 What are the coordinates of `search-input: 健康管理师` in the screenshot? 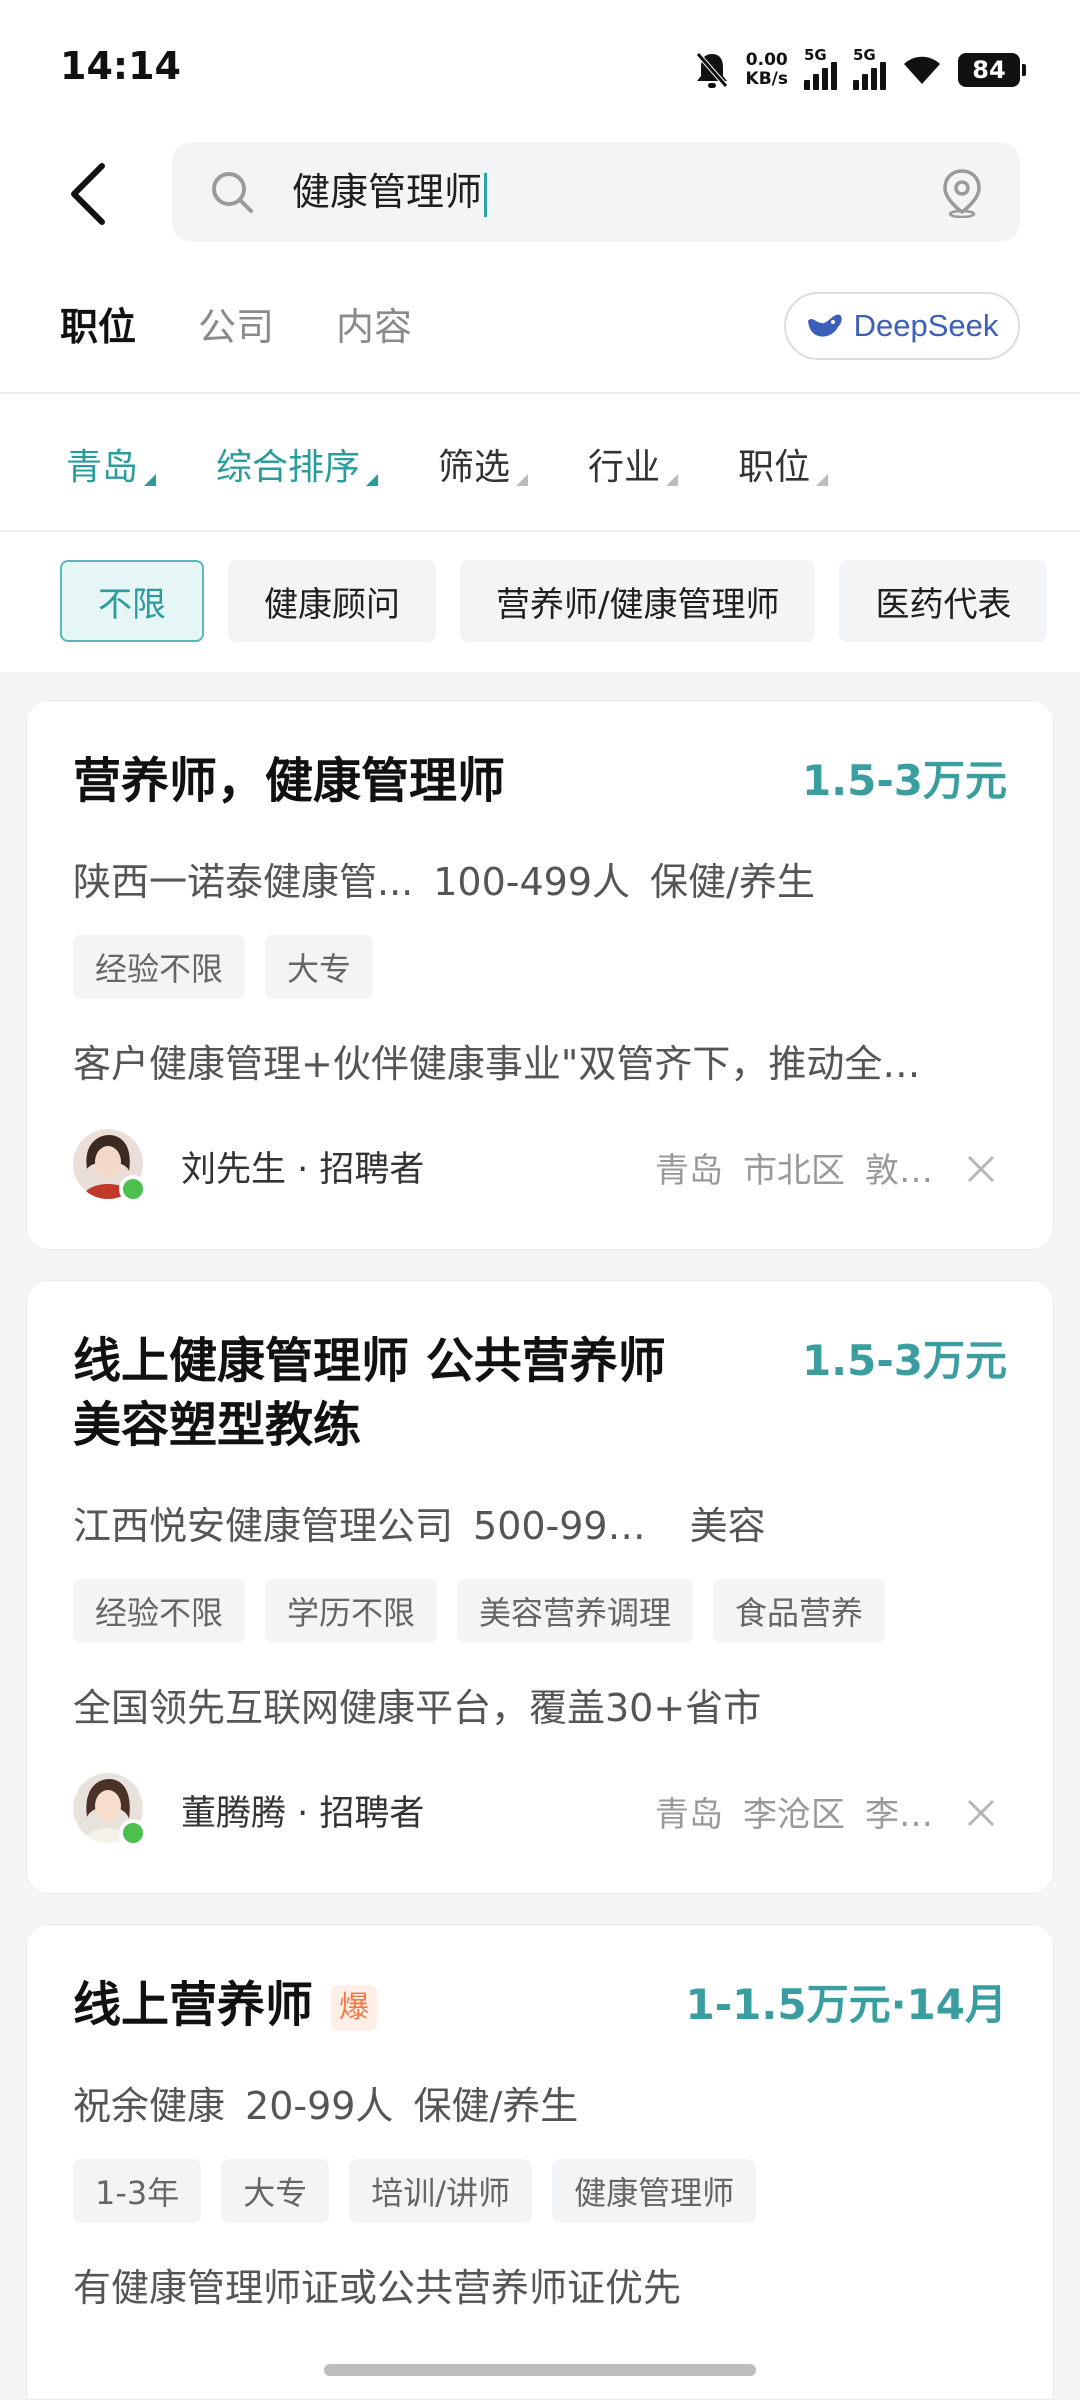 It's located at (596, 192).